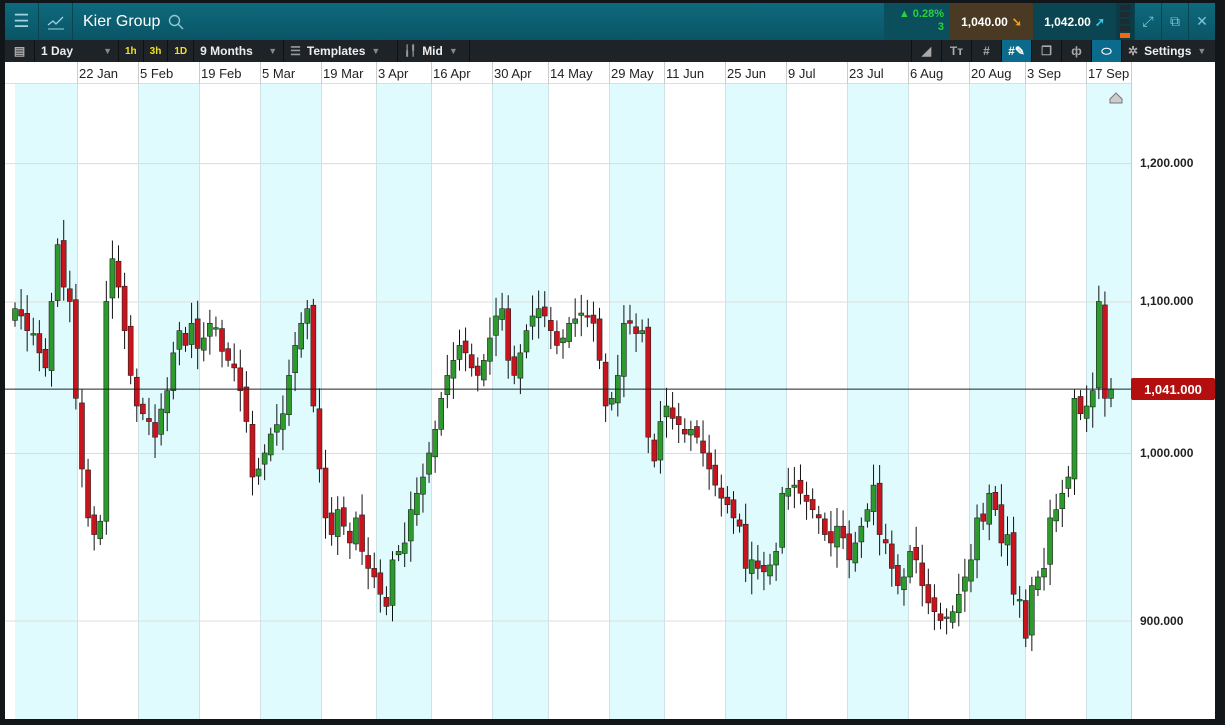 The width and height of the screenshot is (1225, 725). I want to click on close-icon: ✕, so click(1201, 21).